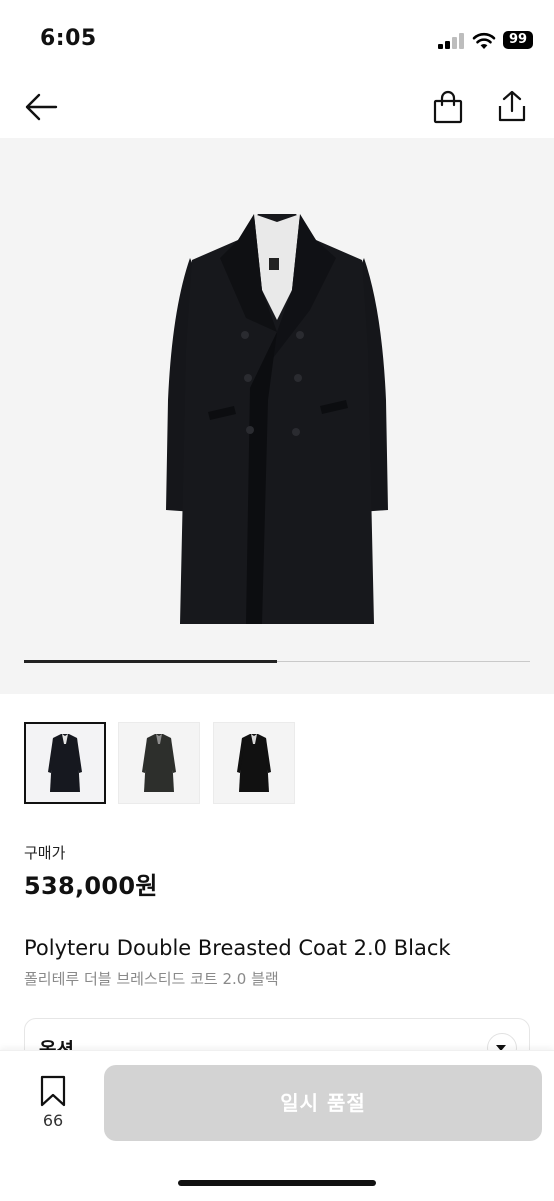  What do you see at coordinates (518, 40) in the screenshot?
I see `battery-indicator: 99` at bounding box center [518, 40].